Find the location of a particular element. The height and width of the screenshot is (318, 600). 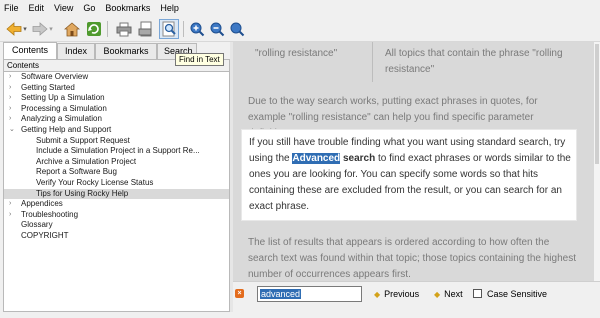

content-scrollbar is located at coordinates (597, 161).